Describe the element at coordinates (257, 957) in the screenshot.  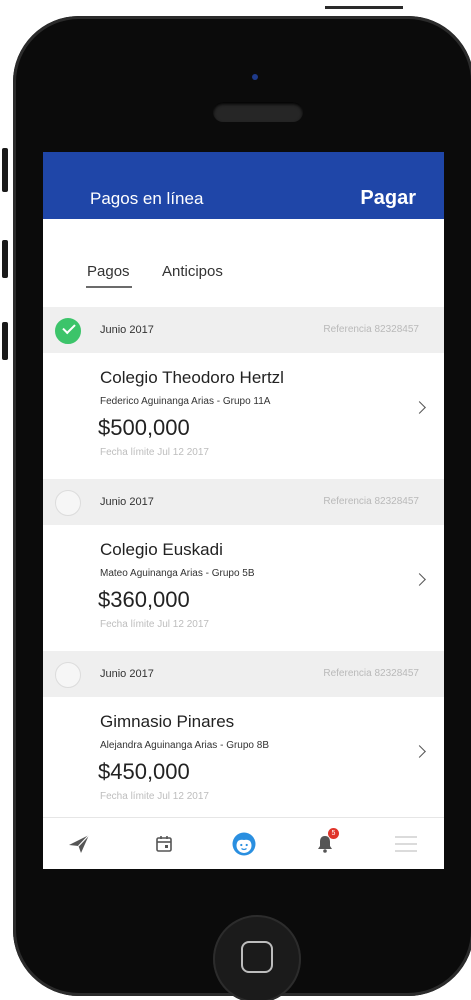
I see `home-button` at that location.